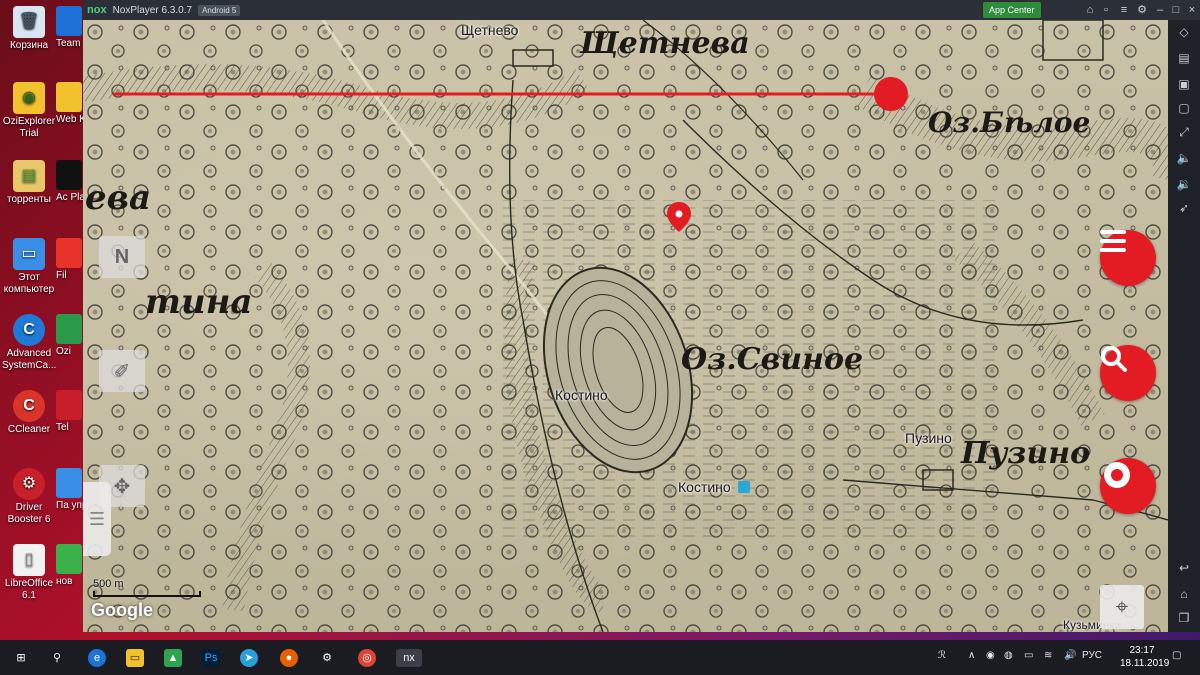 The width and height of the screenshot is (1200, 675). Describe the element at coordinates (1184, 58) in the screenshot. I see `screen-icon: ▤` at that location.